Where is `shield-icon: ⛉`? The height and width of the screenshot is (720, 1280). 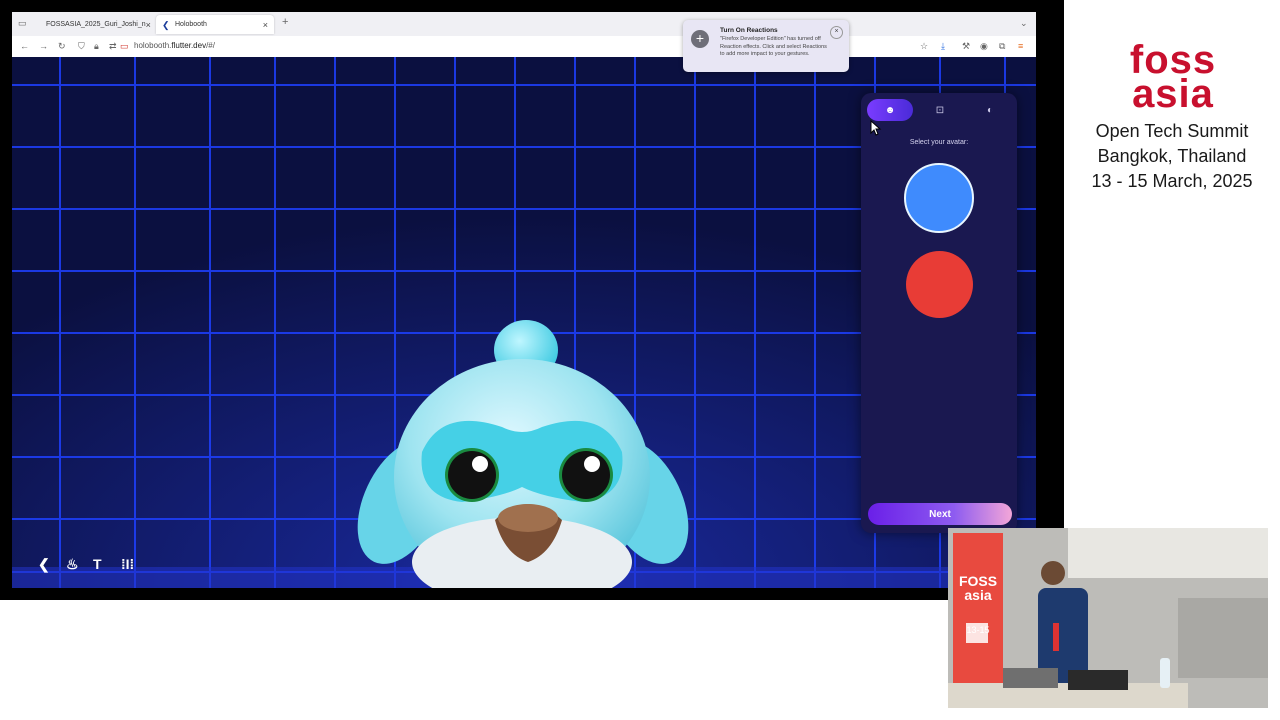 shield-icon: ⛉ is located at coordinates (81, 46).